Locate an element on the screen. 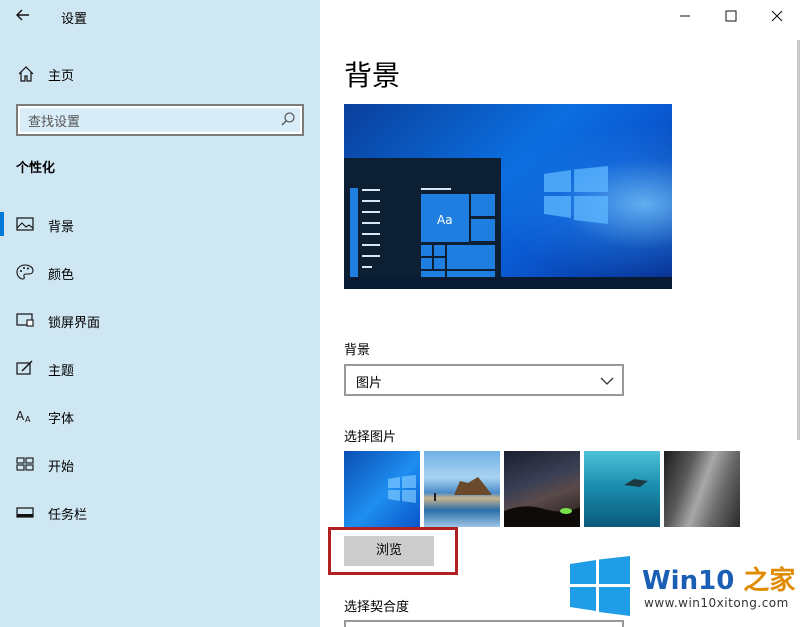 This screenshot has width=800, height=627. background-label: 背景 is located at coordinates (357, 350).